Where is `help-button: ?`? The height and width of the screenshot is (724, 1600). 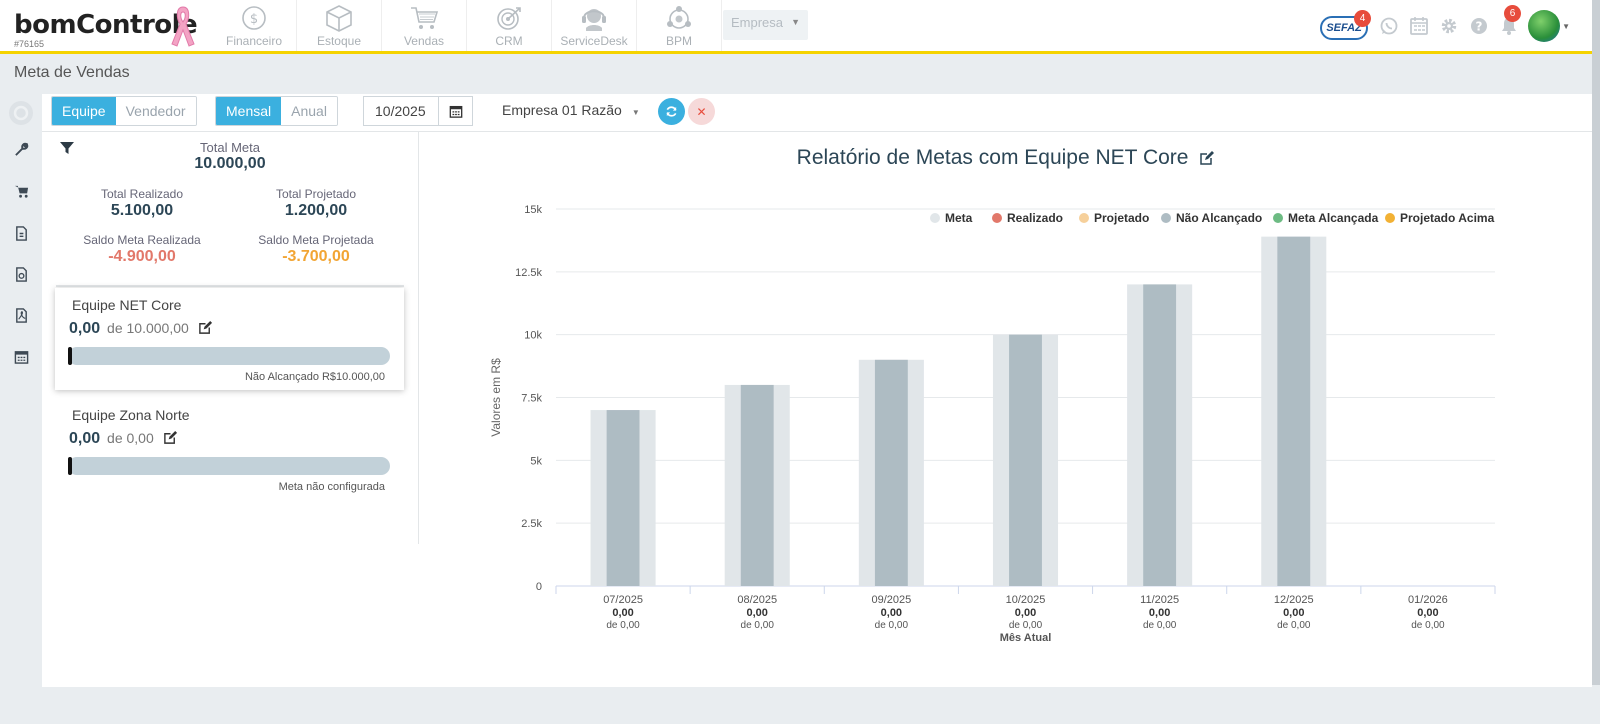
help-button: ? is located at coordinates (1479, 26).